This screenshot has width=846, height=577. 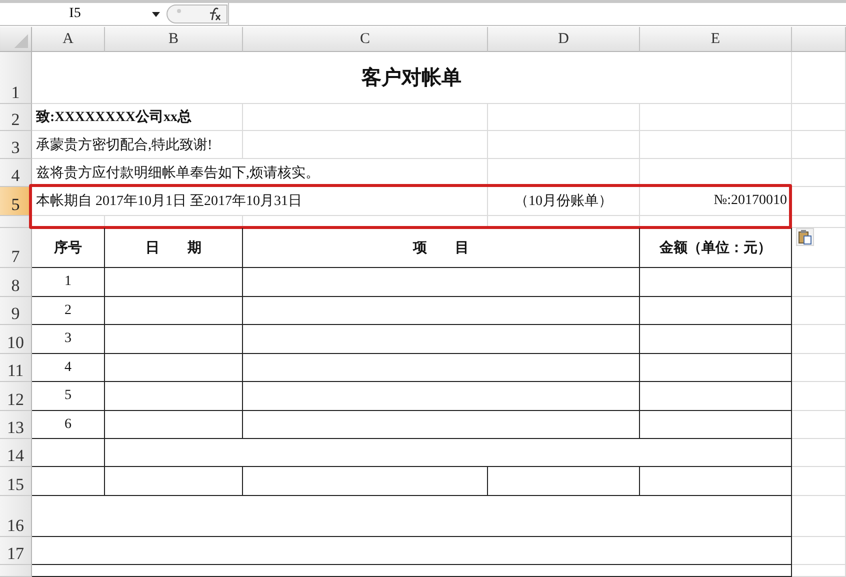 What do you see at coordinates (365, 39) in the screenshot?
I see `column-header: C` at bounding box center [365, 39].